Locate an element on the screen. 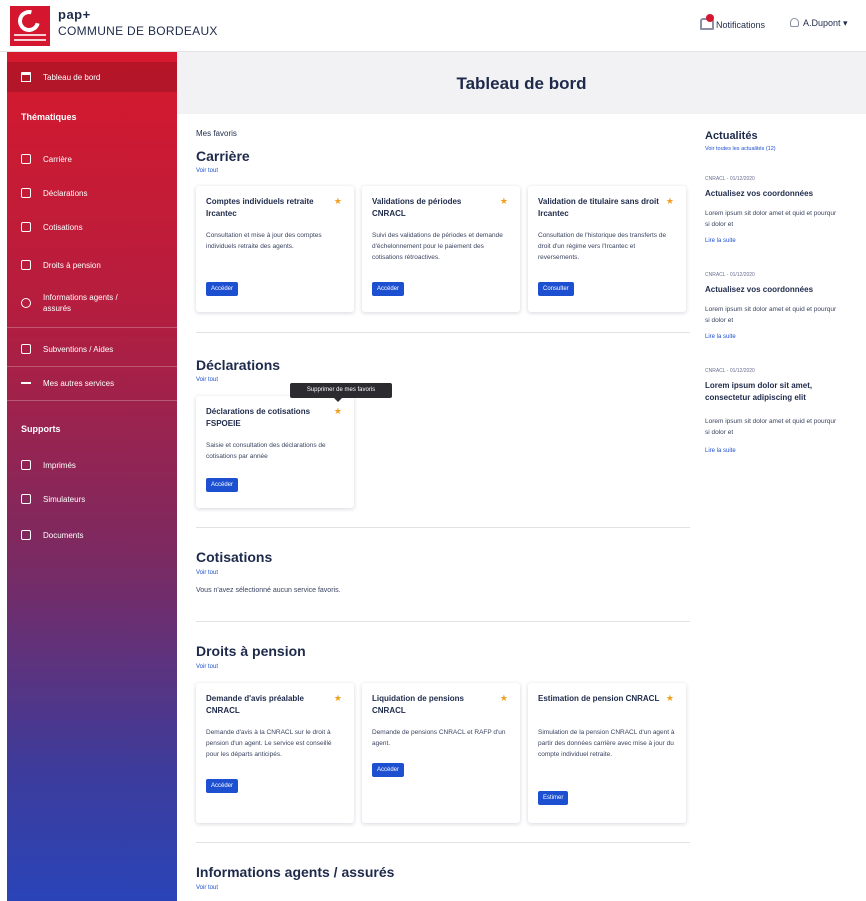 This screenshot has width=866, height=901. sidebar-heading-thematiques: Thématiques is located at coordinates (49, 117).